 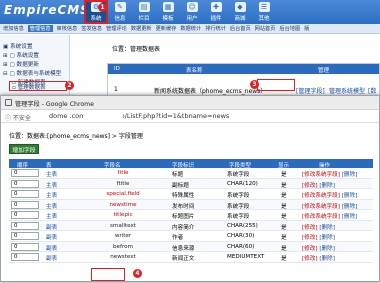 I want to click on nav-label: 商城, so click(x=240, y=19).